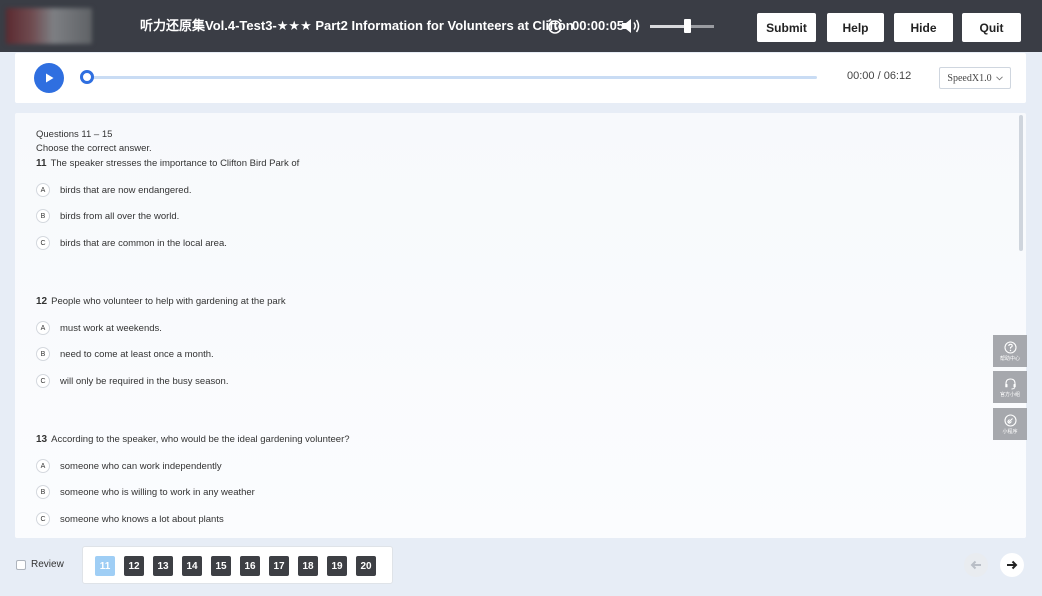  I want to click on question-number: 12, so click(42, 301).